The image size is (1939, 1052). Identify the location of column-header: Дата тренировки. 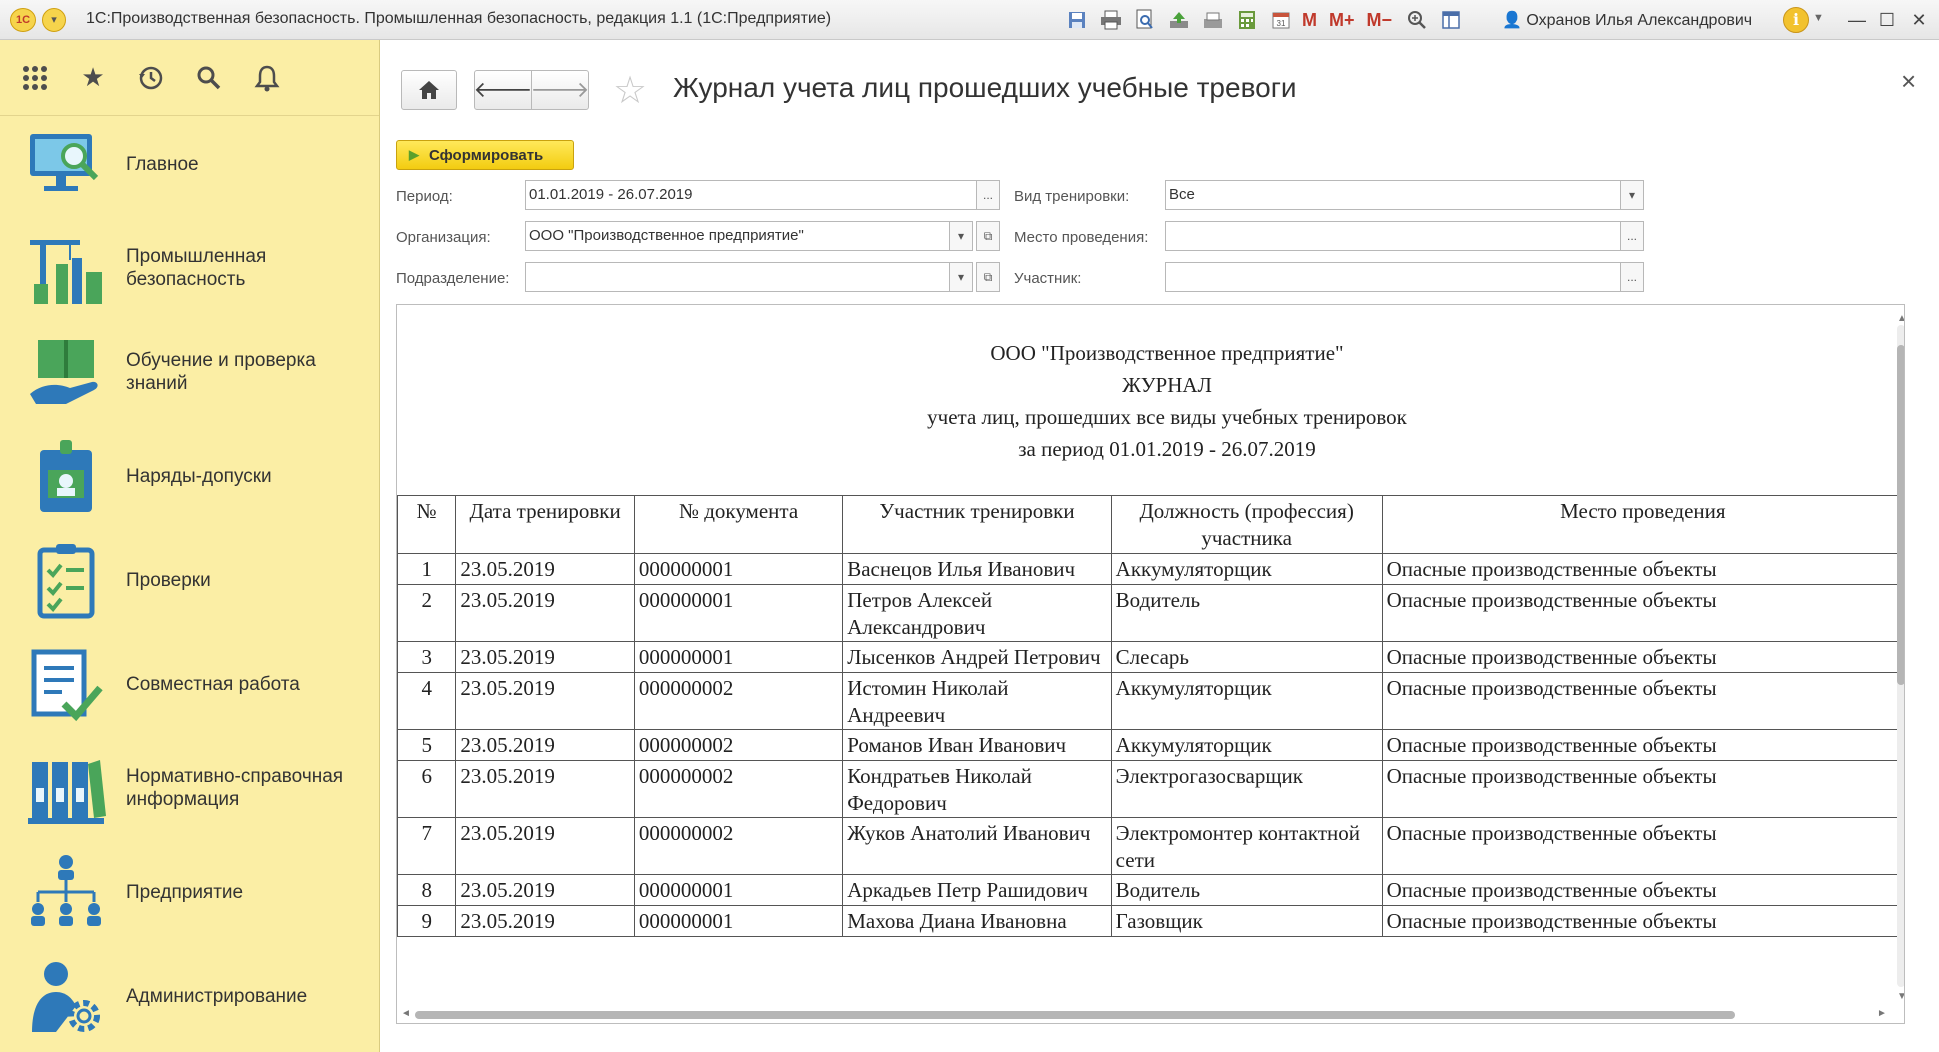
(545, 524).